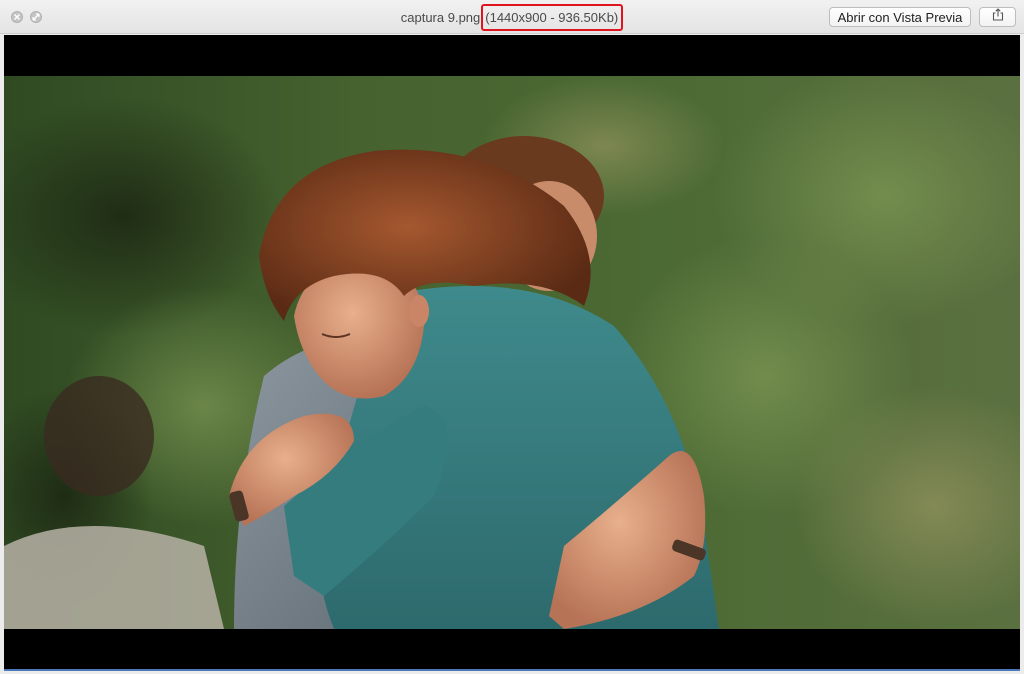  I want to click on fullscreen-icon, so click(36, 17).